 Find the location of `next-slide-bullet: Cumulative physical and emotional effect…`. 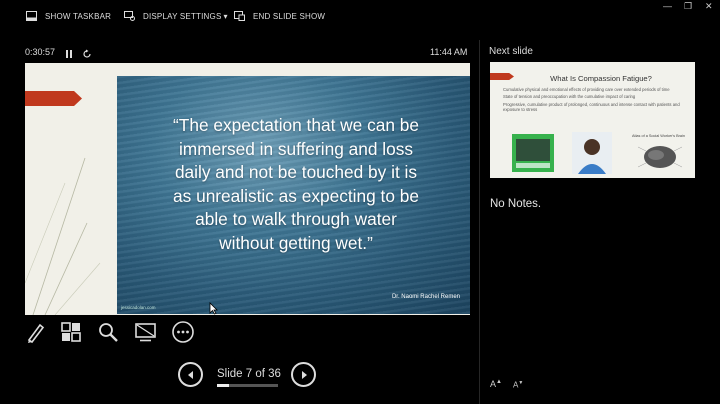

next-slide-bullet: Cumulative physical and emotional effect… is located at coordinates (586, 89).